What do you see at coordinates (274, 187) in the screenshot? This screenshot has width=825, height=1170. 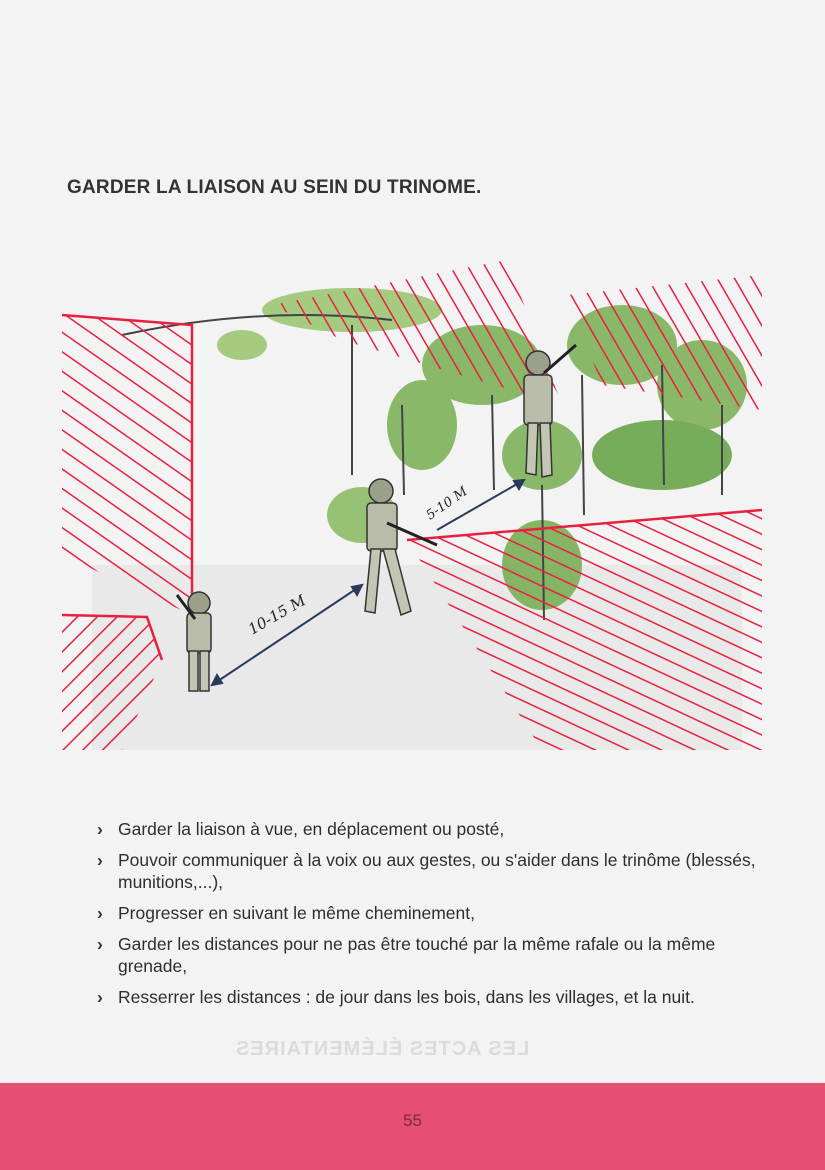 I see `page-title: GARDER LA LIAISON AU SEIN DU TRINOME.` at bounding box center [274, 187].